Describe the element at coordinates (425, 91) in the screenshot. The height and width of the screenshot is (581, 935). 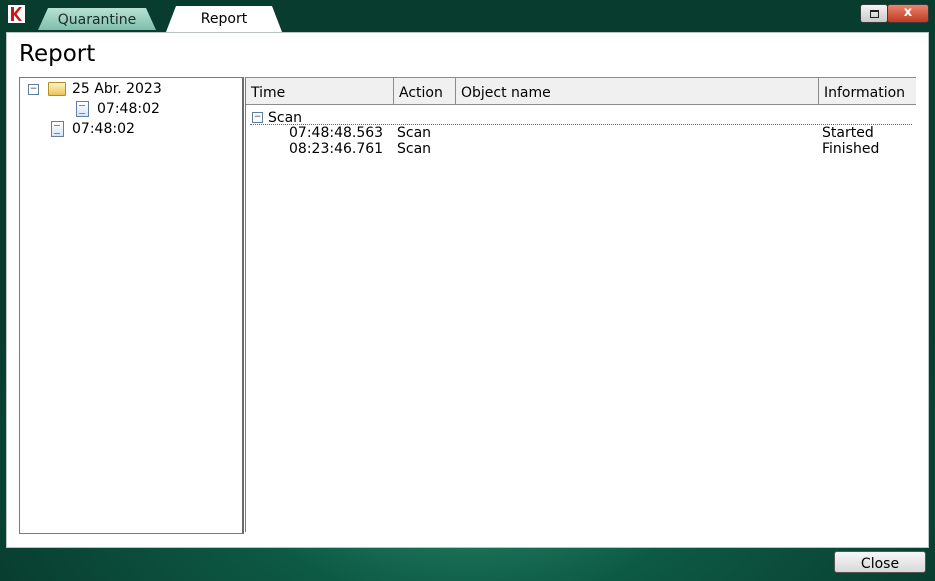
I see `column-header-action: Action` at that location.